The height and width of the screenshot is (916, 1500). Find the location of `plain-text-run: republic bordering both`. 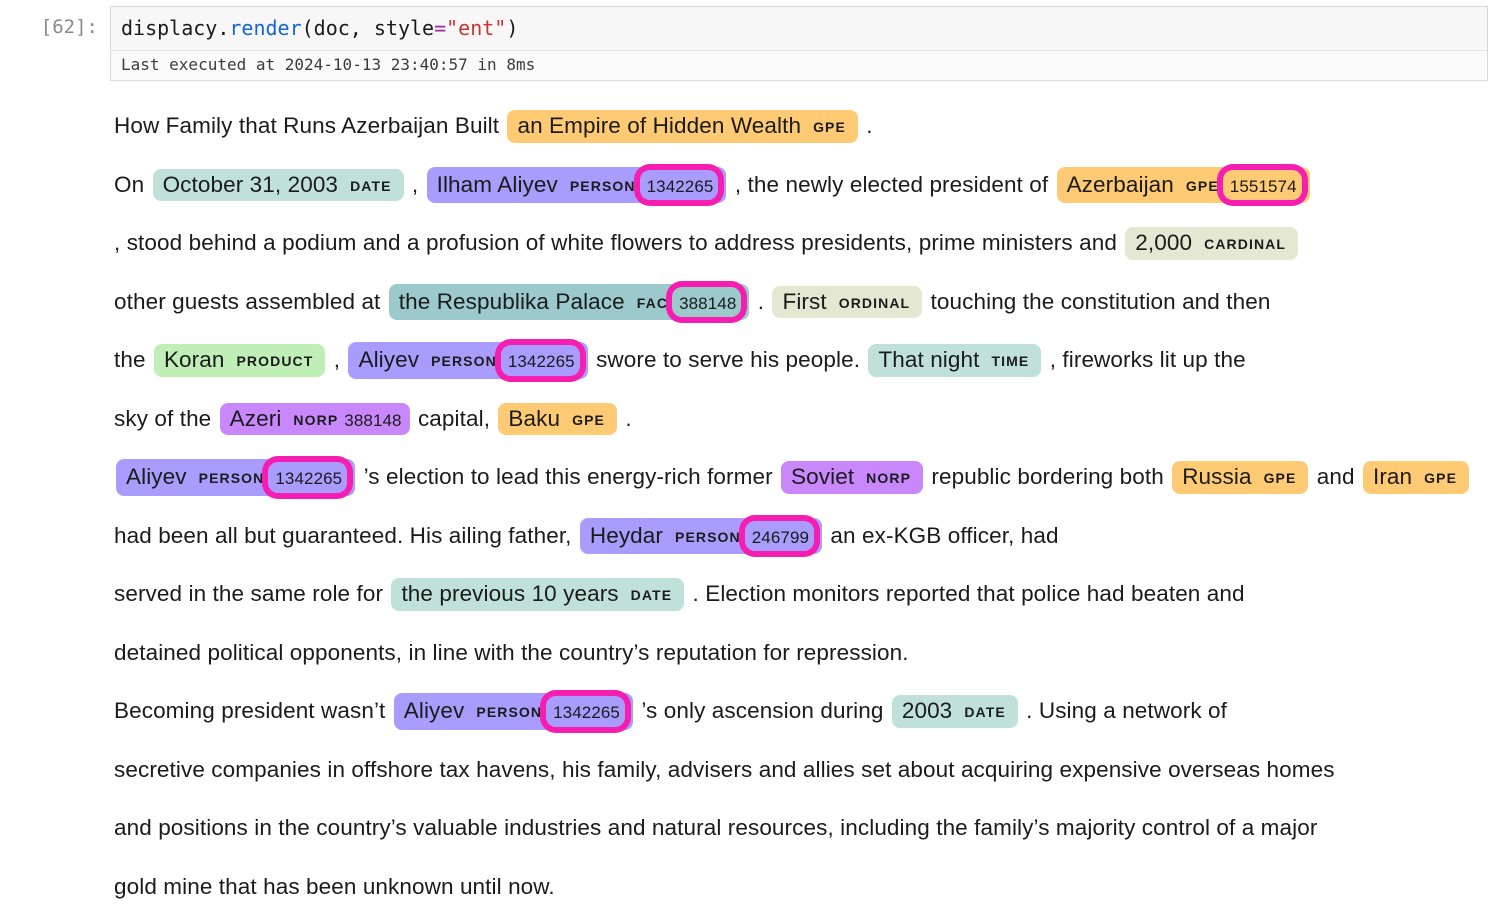

plain-text-run: republic bordering both is located at coordinates (1048, 476).